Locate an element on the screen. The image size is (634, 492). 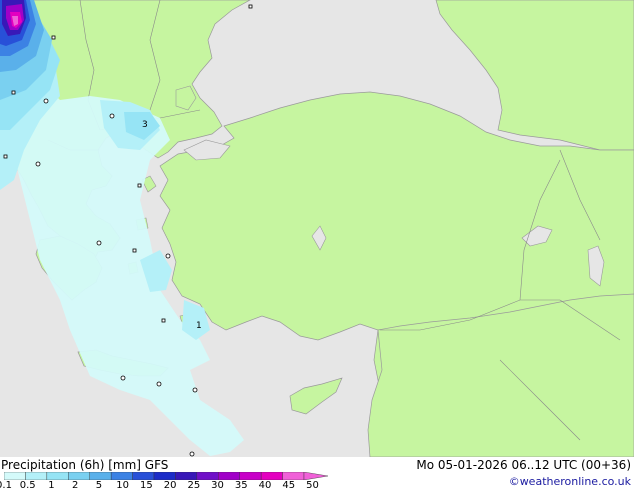
credit-link: ©weatheronline.co.uk is located at coordinates (570, 482).